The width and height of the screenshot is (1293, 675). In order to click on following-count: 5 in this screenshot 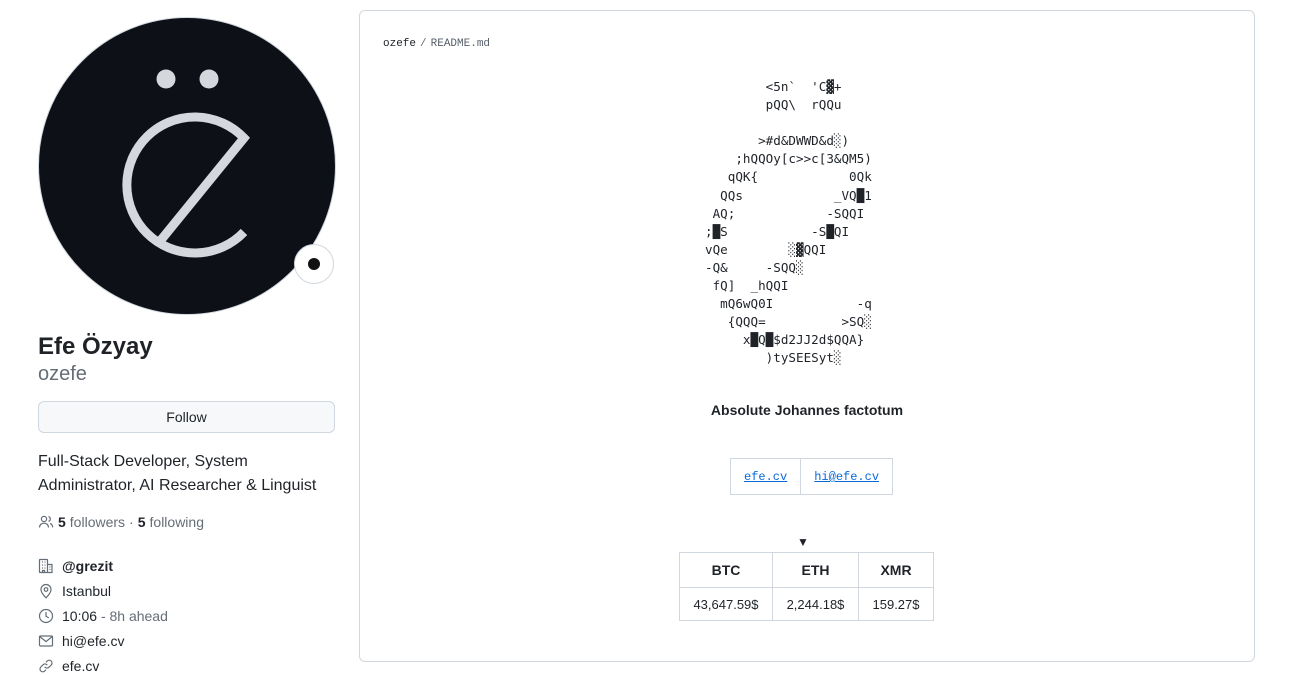, I will do `click(141, 522)`.